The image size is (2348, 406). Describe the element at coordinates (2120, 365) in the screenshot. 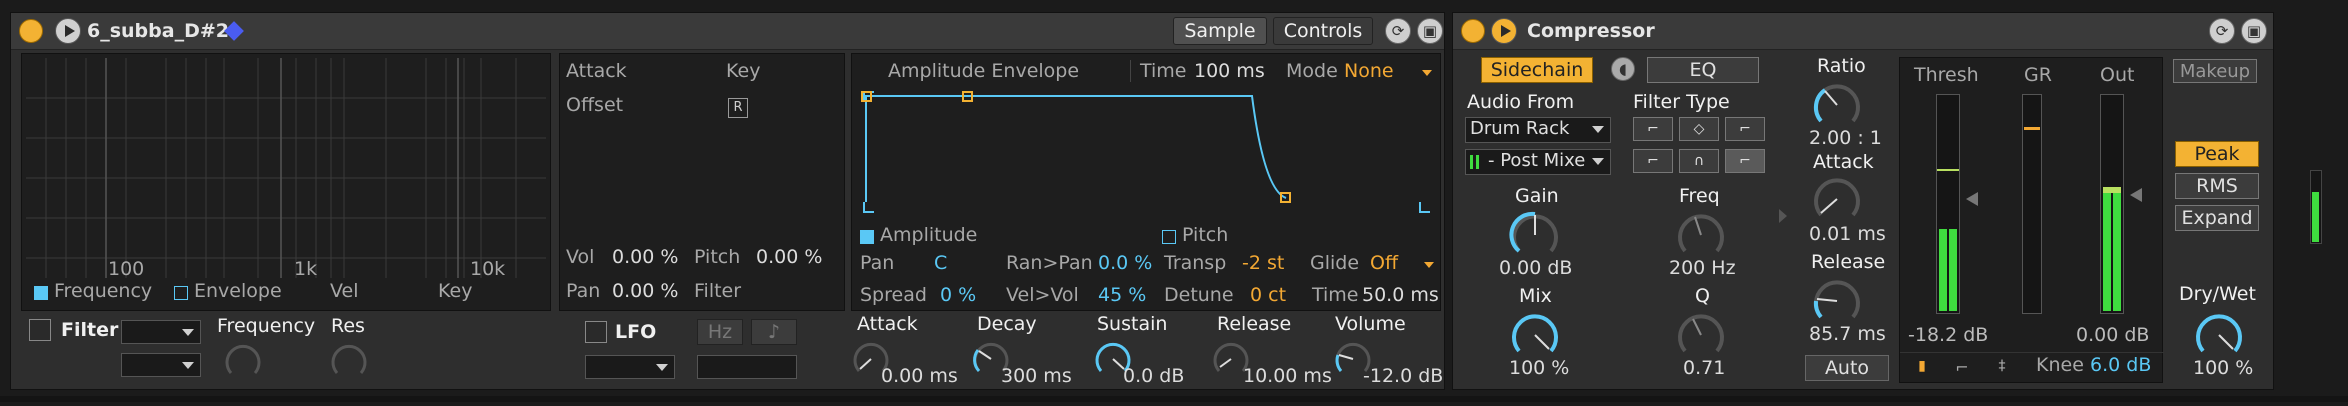

I see `knee-value: 6.0 dB` at that location.